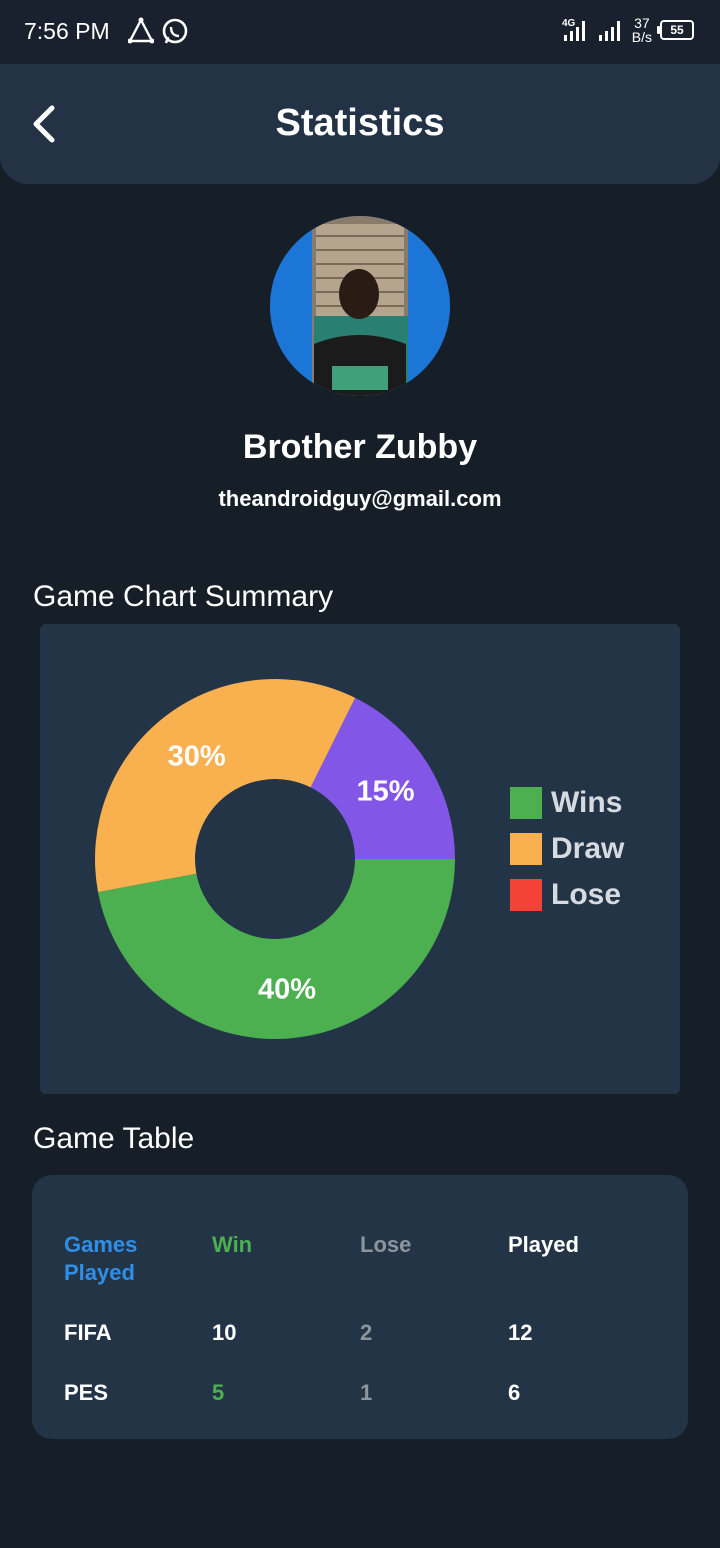 This screenshot has height=1548, width=720. I want to click on status-time: 7:56 PM, so click(67, 31).